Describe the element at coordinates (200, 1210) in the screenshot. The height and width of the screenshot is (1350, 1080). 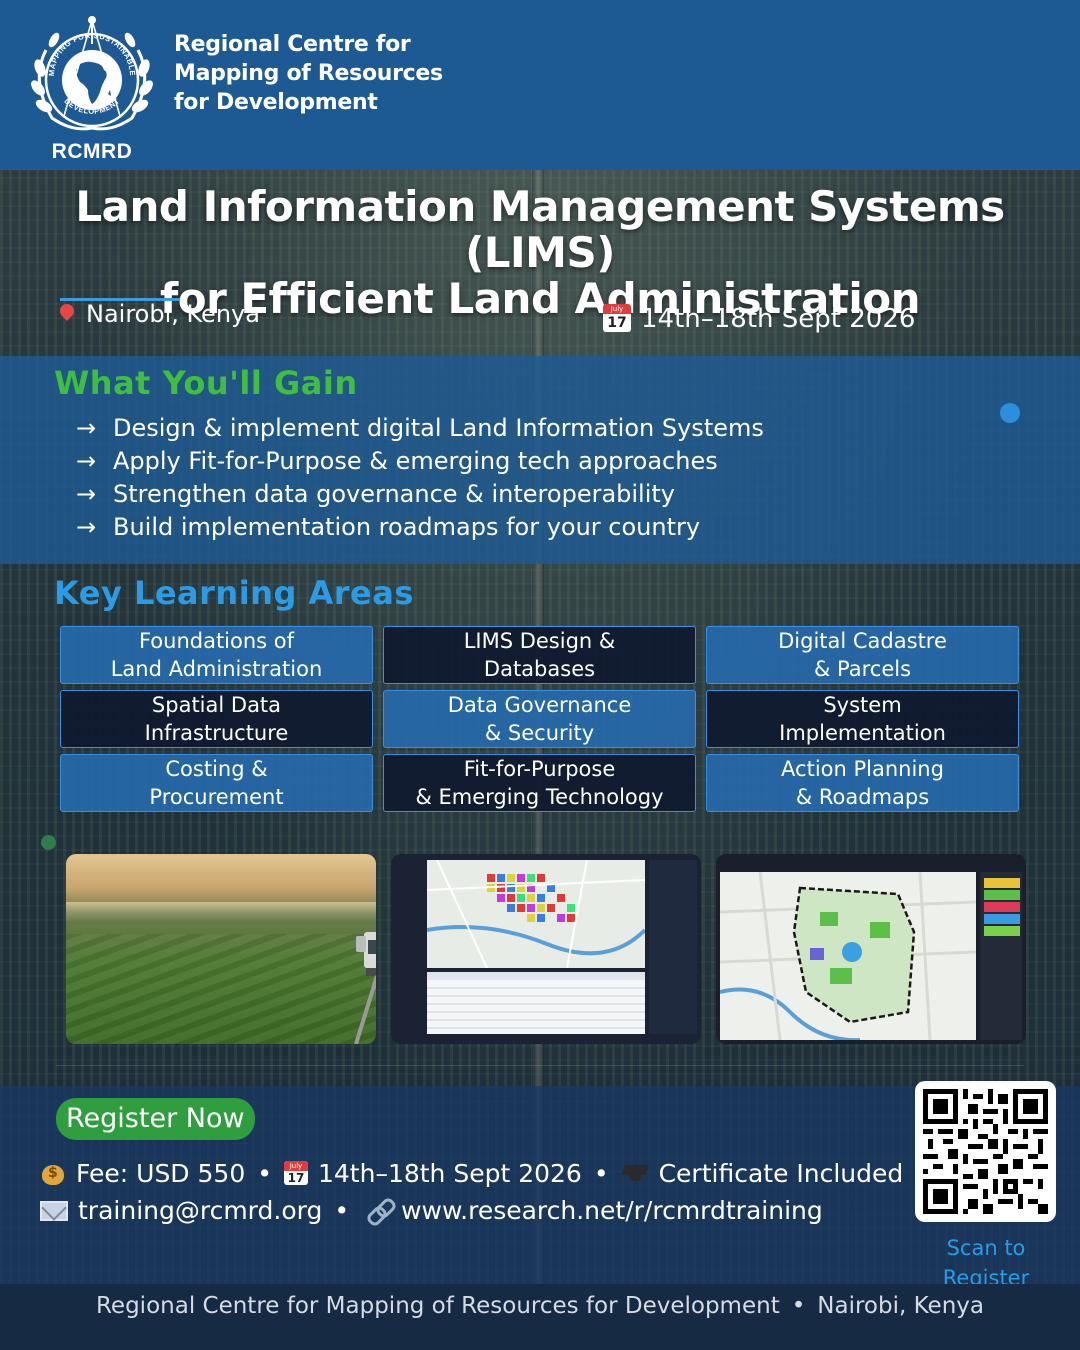
I see `email-link: training@rcmrd.org` at that location.